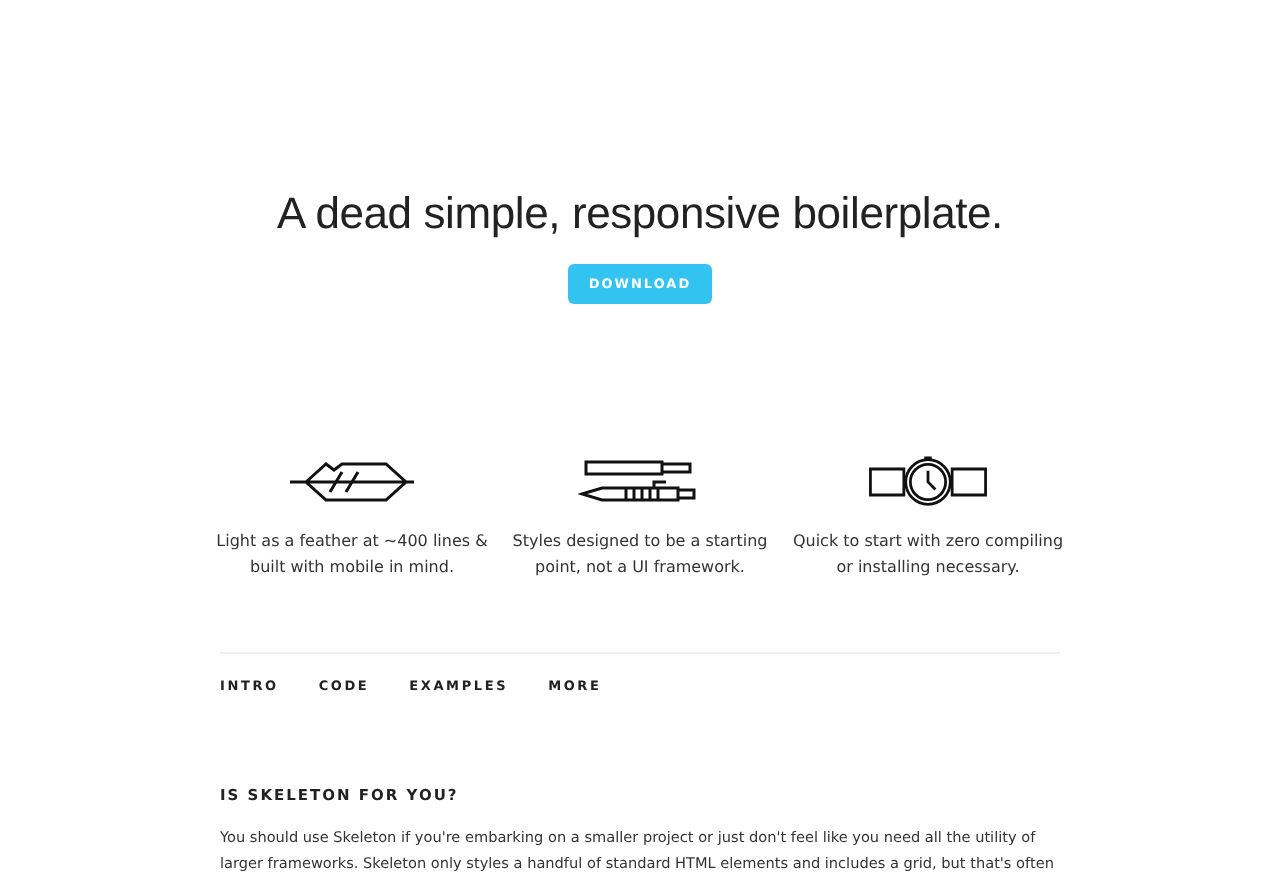 The image size is (1280, 888). I want to click on feather-icon, so click(352, 482).